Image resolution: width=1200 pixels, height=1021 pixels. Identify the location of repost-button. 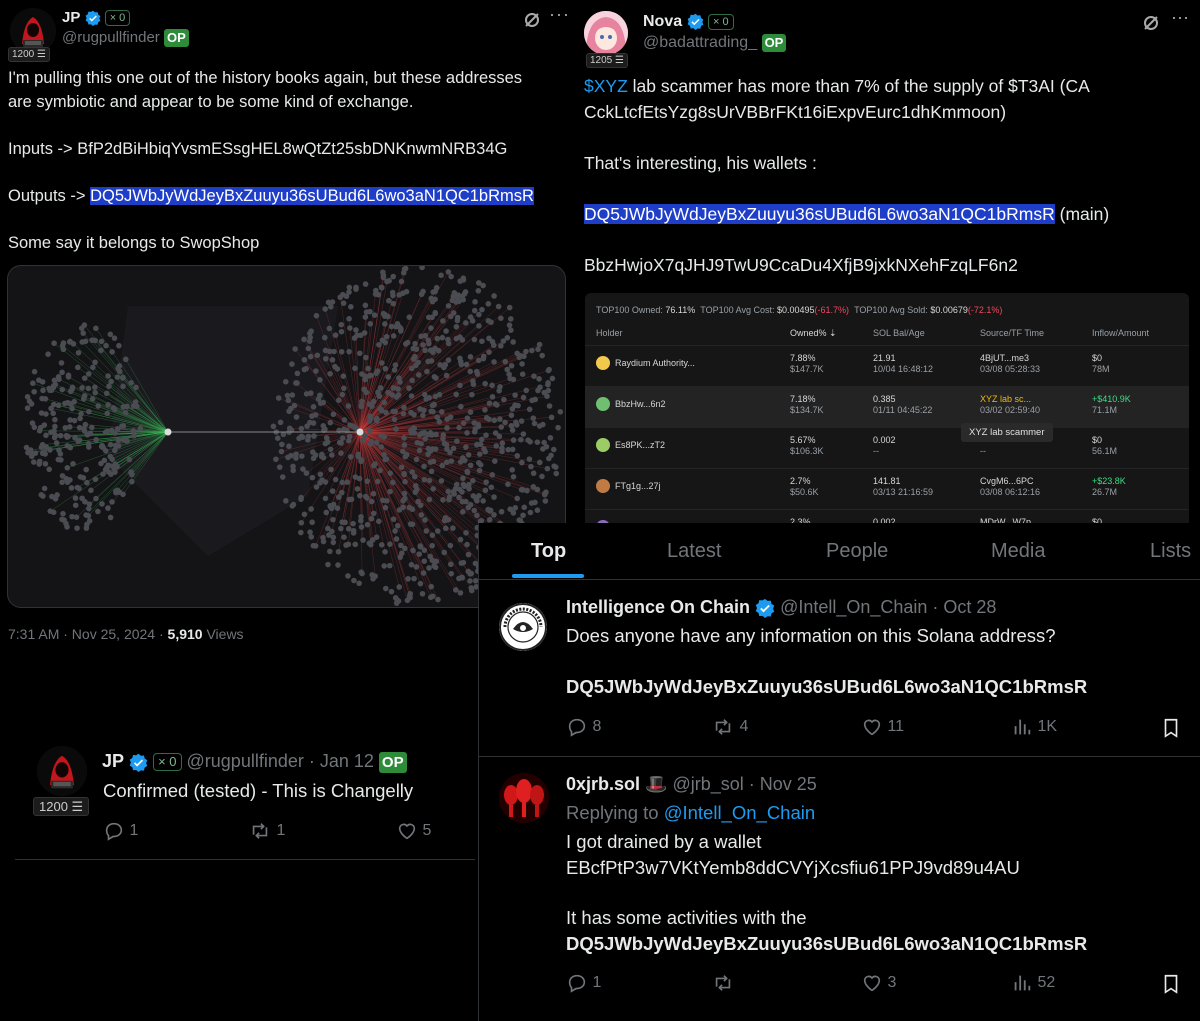
(725, 983).